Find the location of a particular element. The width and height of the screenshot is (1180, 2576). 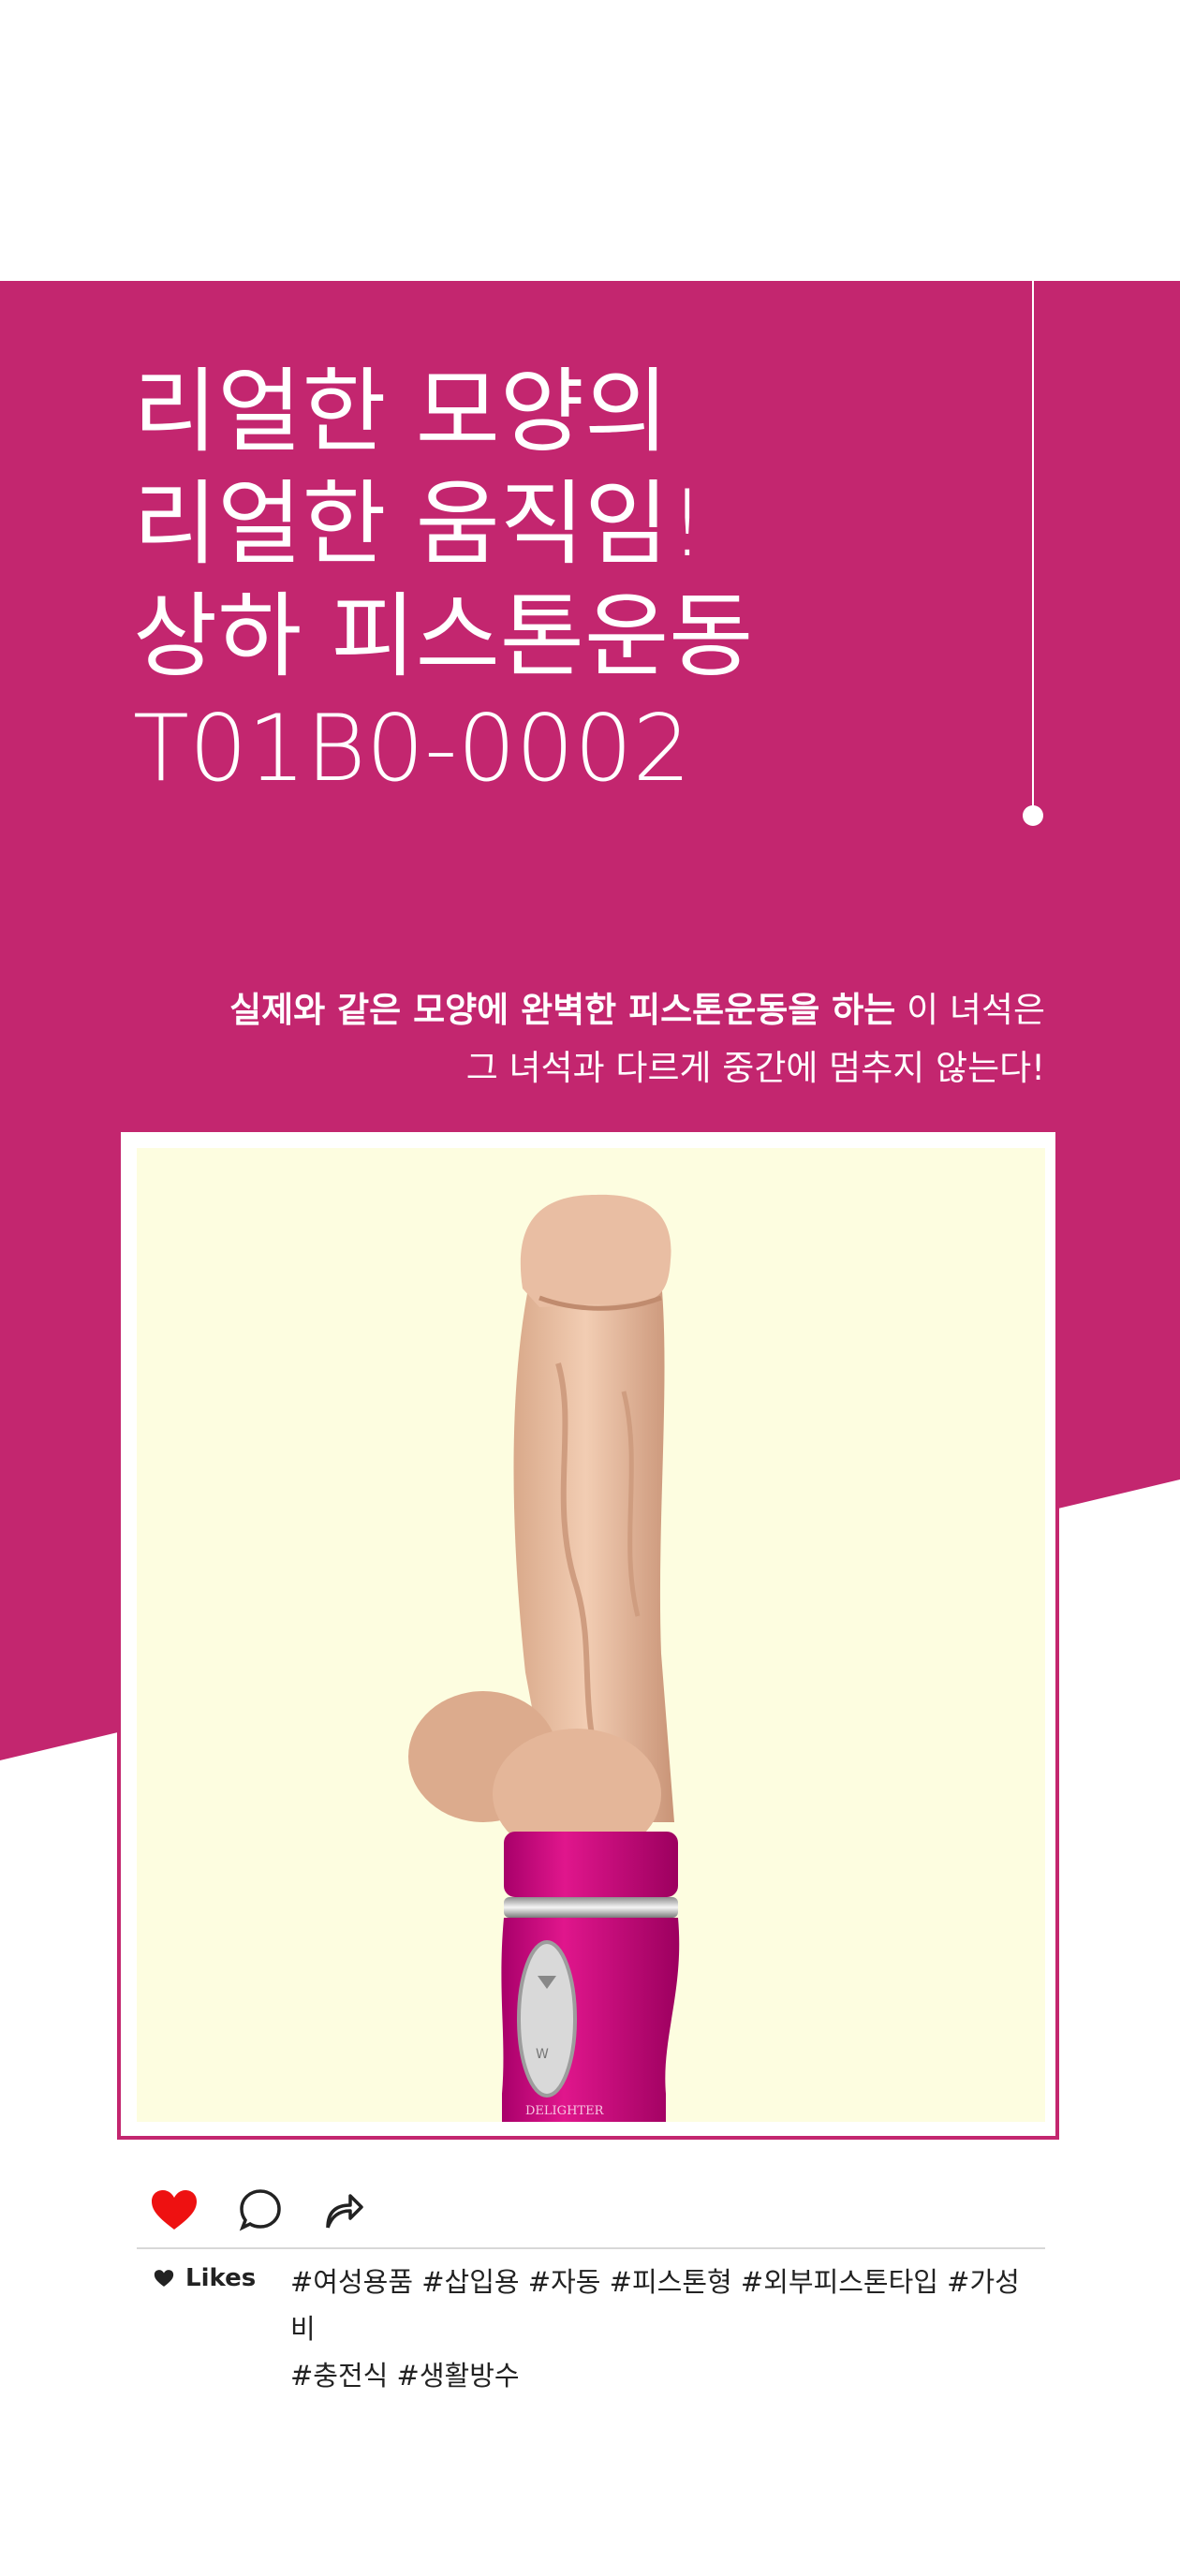

description-regular: 이 녀석은 is located at coordinates (970, 1010).